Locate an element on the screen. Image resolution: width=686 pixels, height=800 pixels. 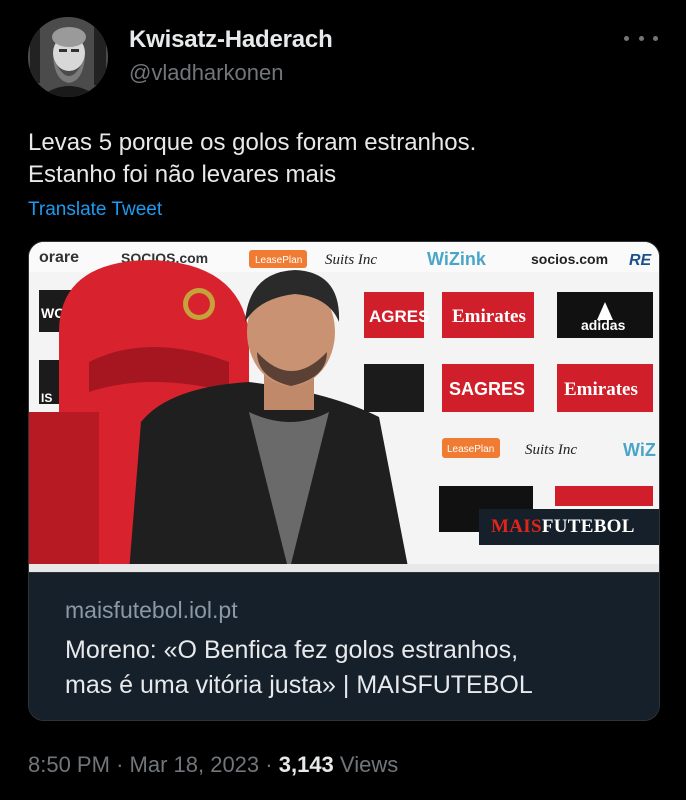
svg-text: SAGRES is located at coordinates (487, 389).